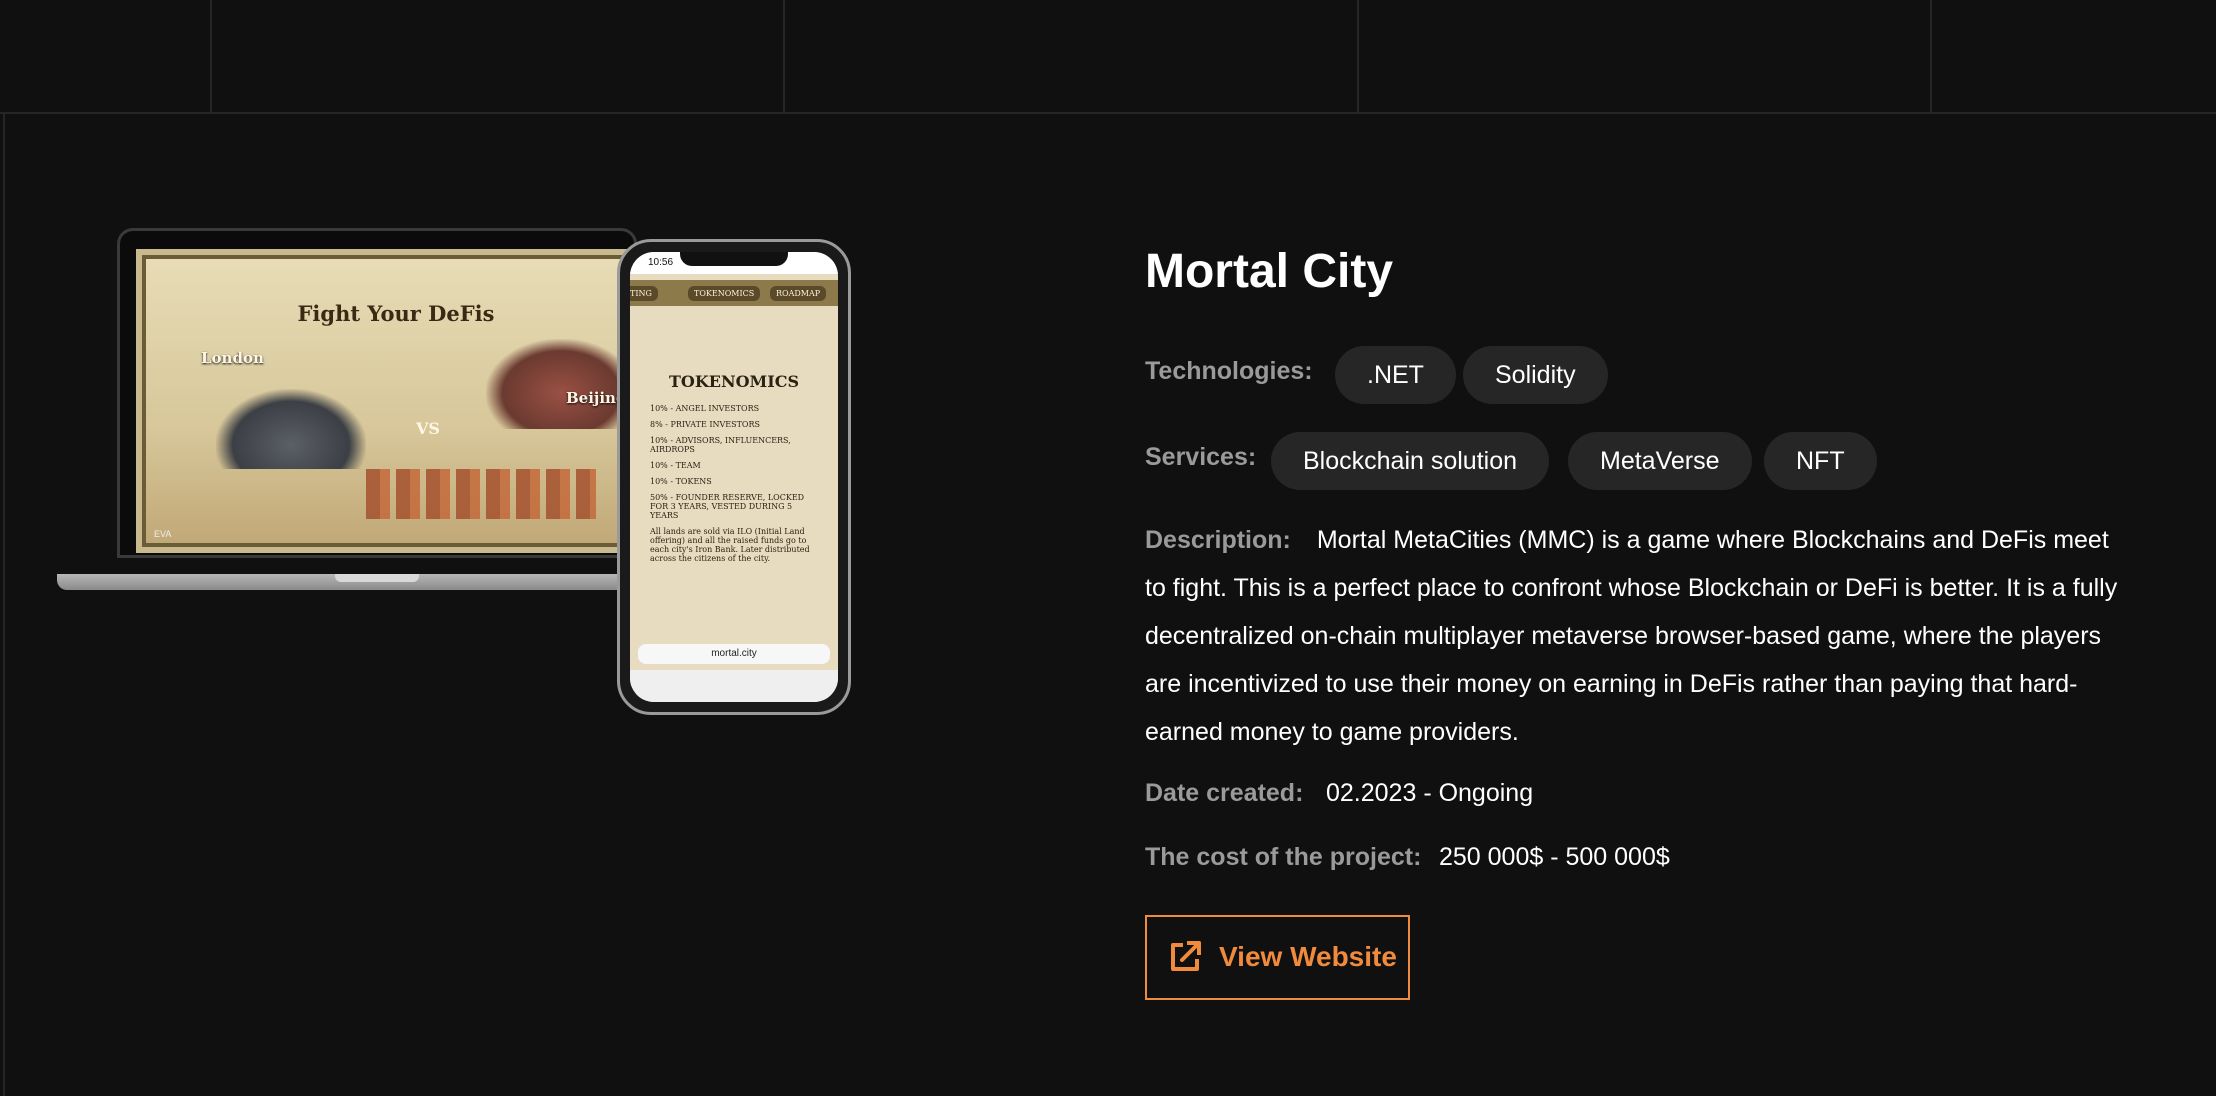  I want to click on phone-tab: ROADMAP, so click(798, 293).